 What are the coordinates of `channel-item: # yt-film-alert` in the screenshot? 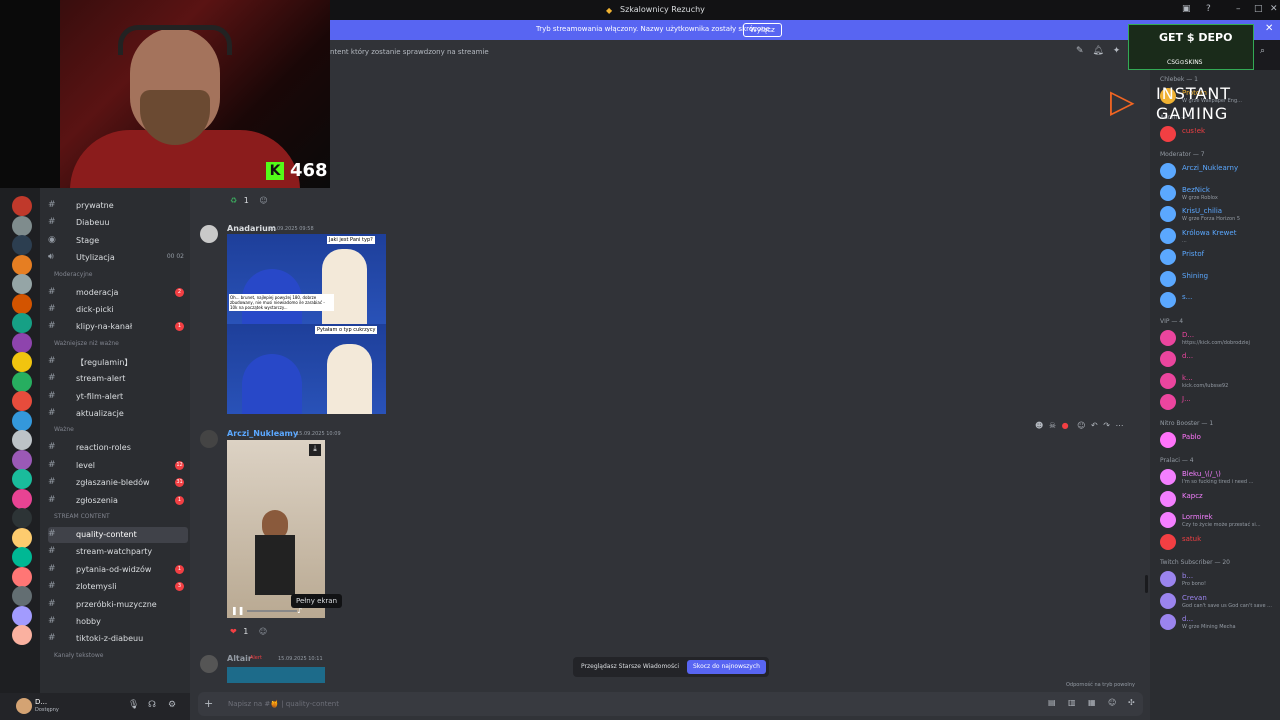 It's located at (118, 397).